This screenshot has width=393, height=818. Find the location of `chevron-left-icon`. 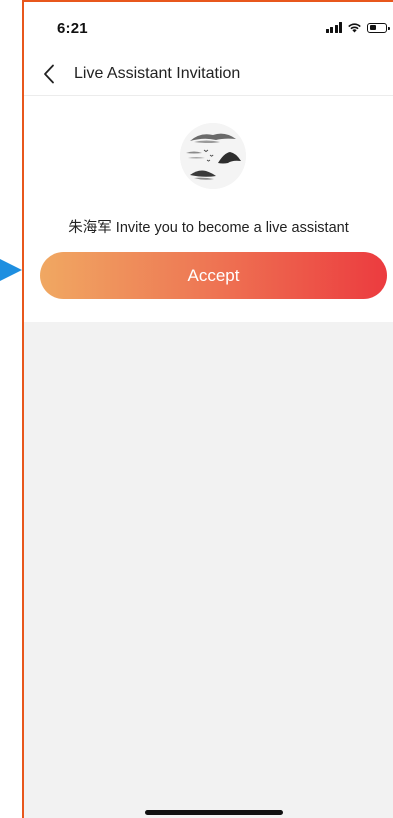

chevron-left-icon is located at coordinates (49, 74).